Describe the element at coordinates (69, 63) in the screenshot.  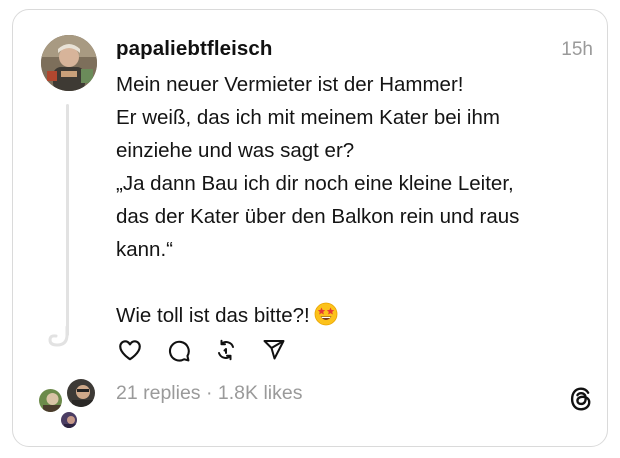
I see `author-avatar` at that location.